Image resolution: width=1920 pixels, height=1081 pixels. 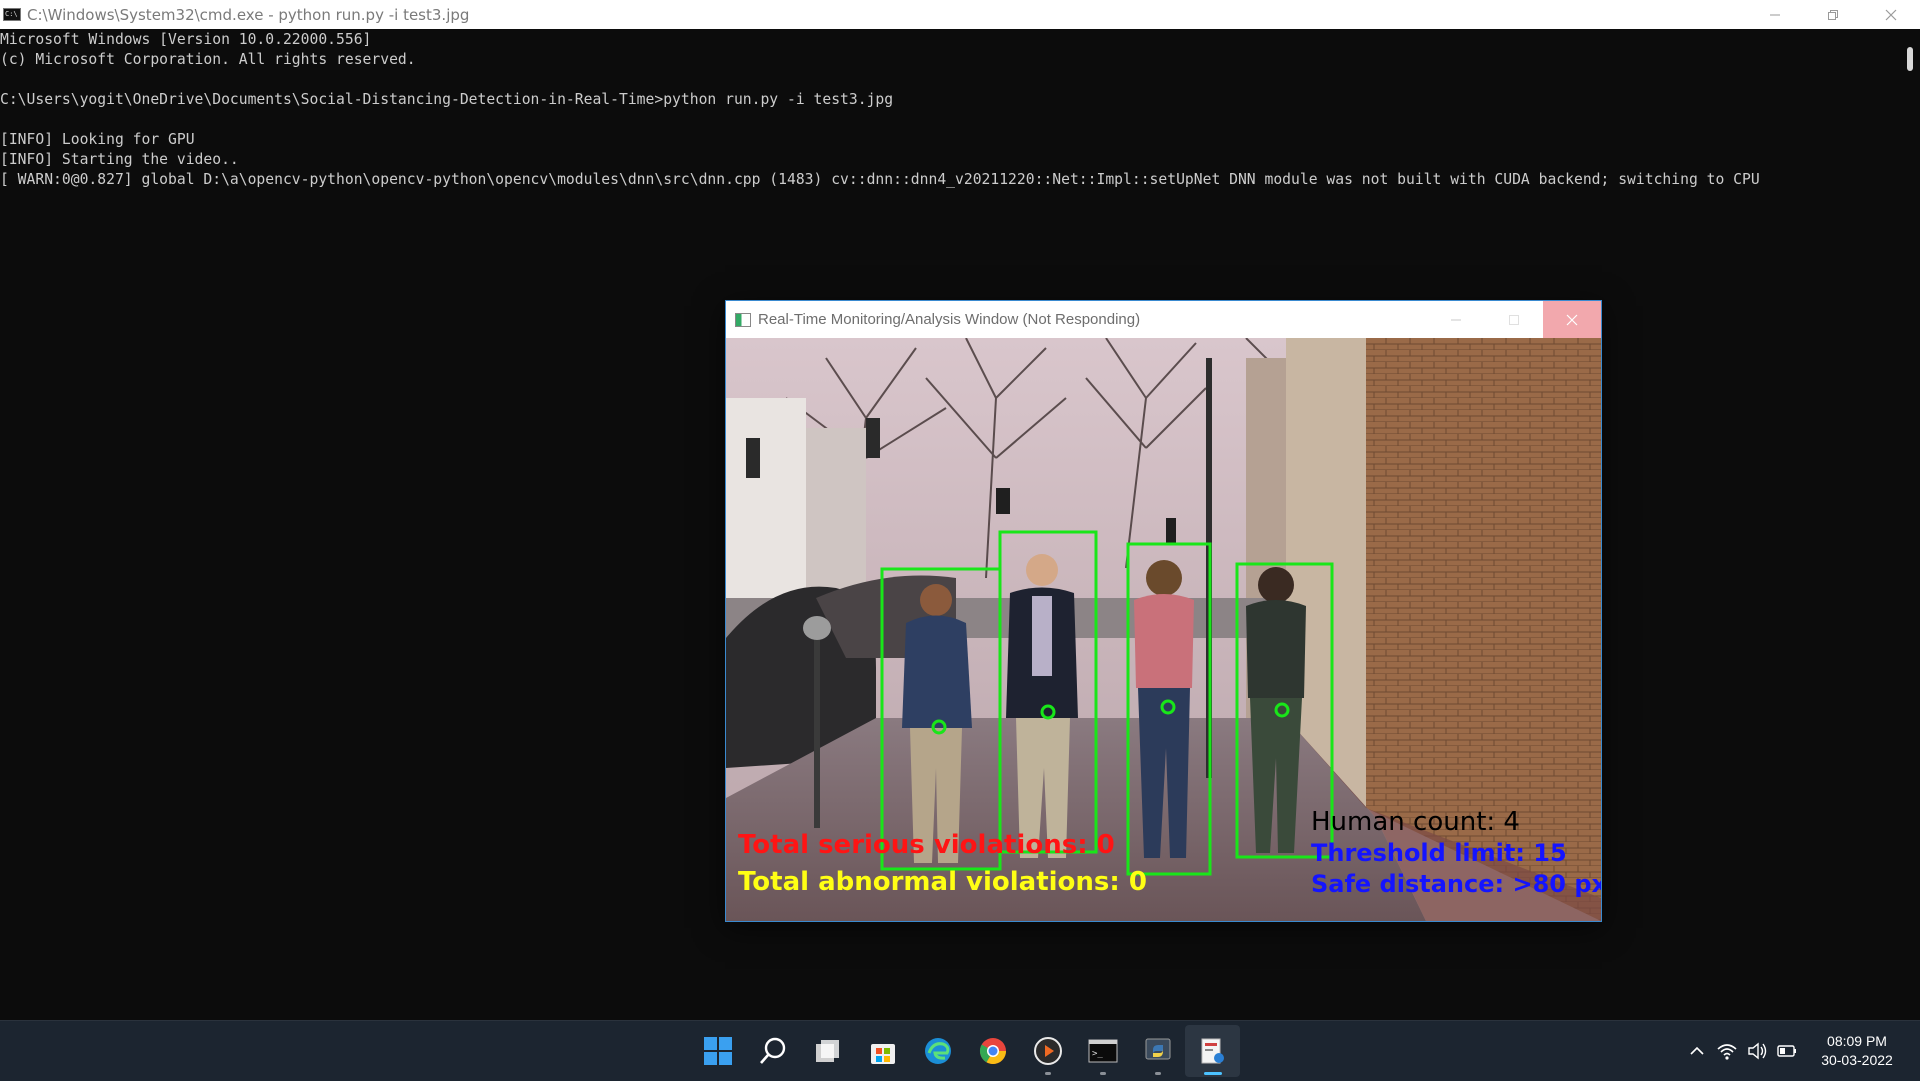 I want to click on volume-icon, so click(x=1757, y=1051).